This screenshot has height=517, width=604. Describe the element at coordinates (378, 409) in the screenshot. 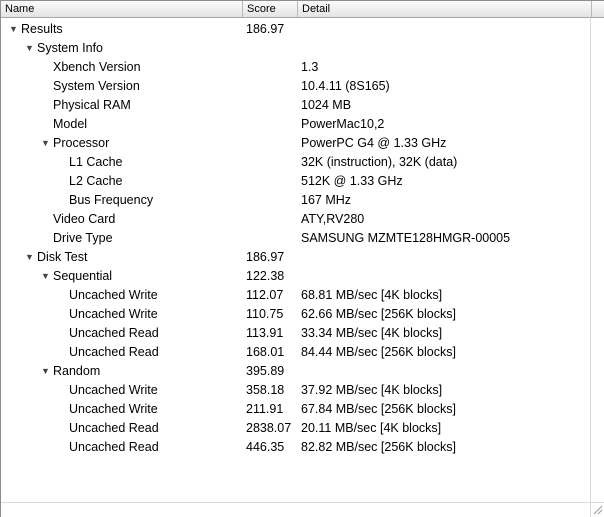

I see `row-detail-cell: 67.84 MB/sec [256K blocks]` at that location.